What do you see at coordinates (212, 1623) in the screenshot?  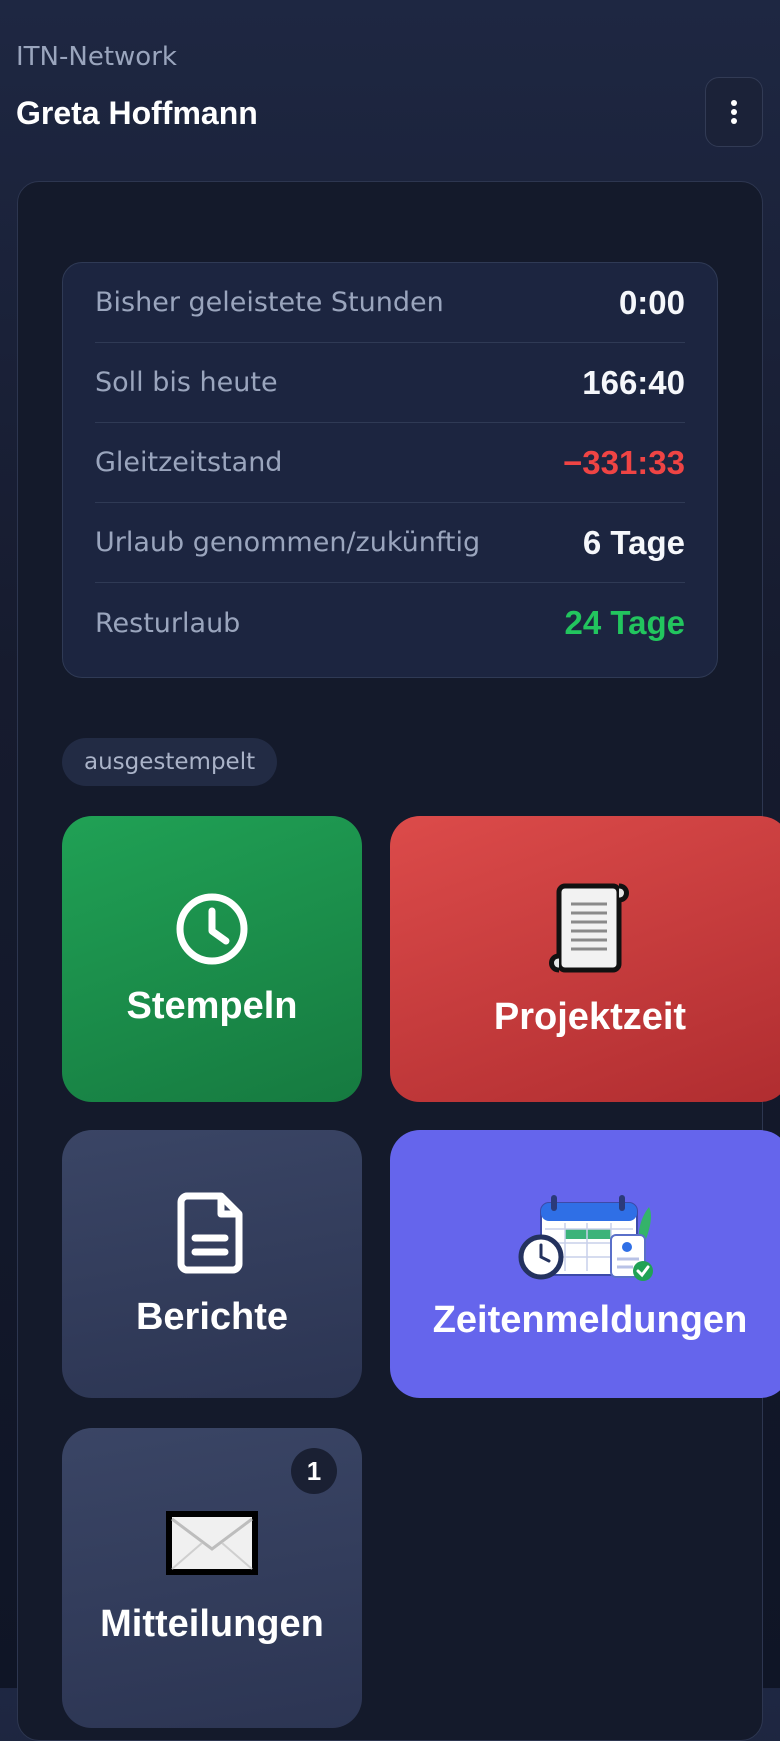 I see `tile-label: Mitteilungen` at bounding box center [212, 1623].